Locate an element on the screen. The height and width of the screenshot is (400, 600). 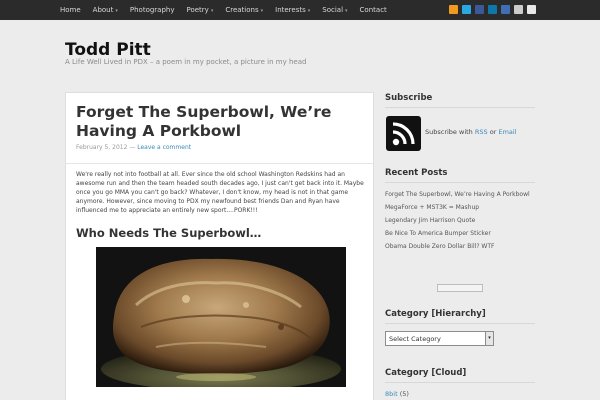
nav-item-label: Photography is located at coordinates (152, 10).